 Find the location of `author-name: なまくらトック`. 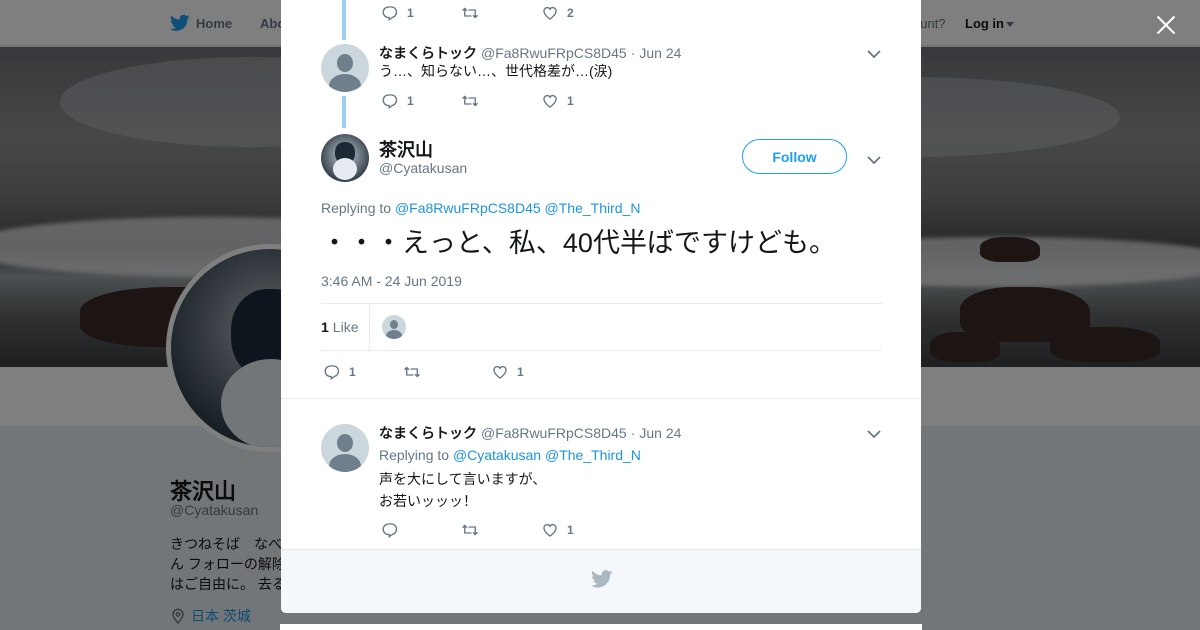

author-name: なまくらトック is located at coordinates (428, 433).